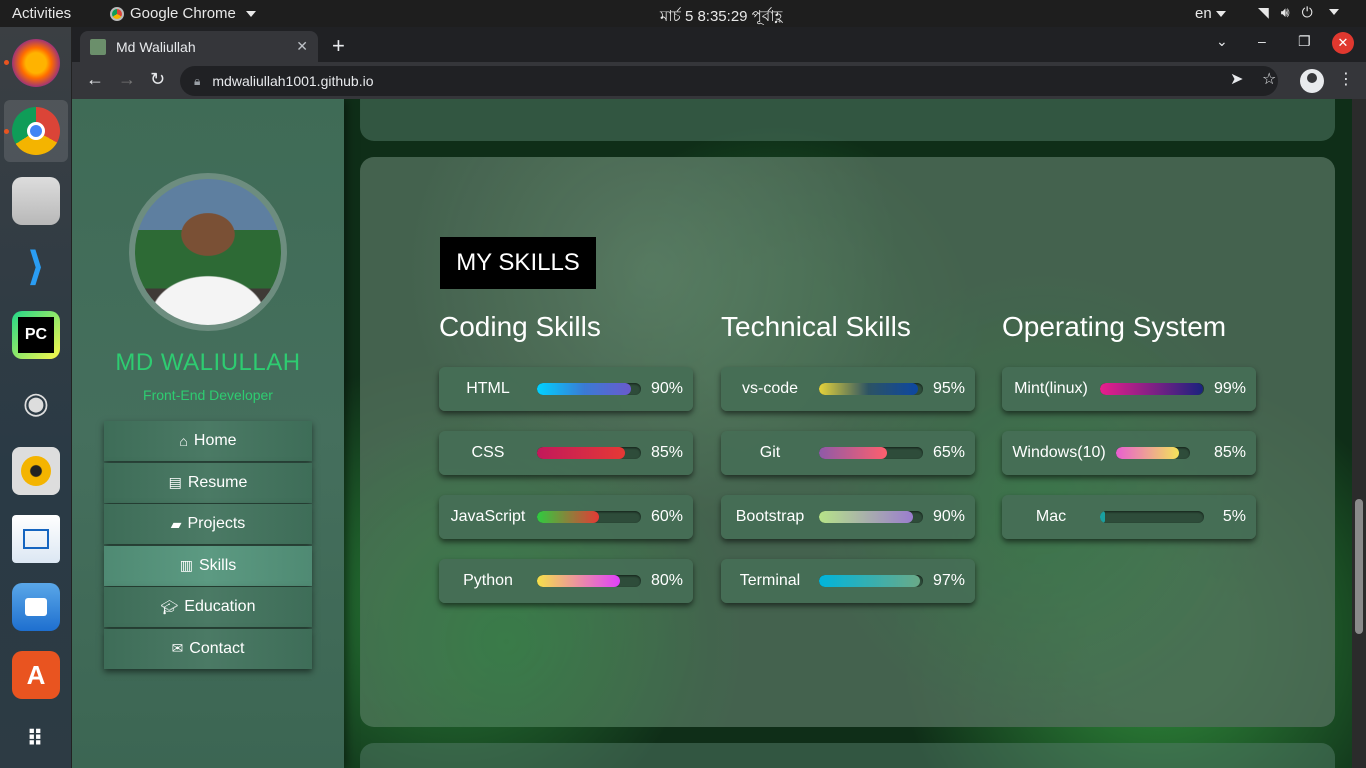 The width and height of the screenshot is (1366, 768). Describe the element at coordinates (770, 516) in the screenshot. I see `skill-name: Bootstrap` at that location.